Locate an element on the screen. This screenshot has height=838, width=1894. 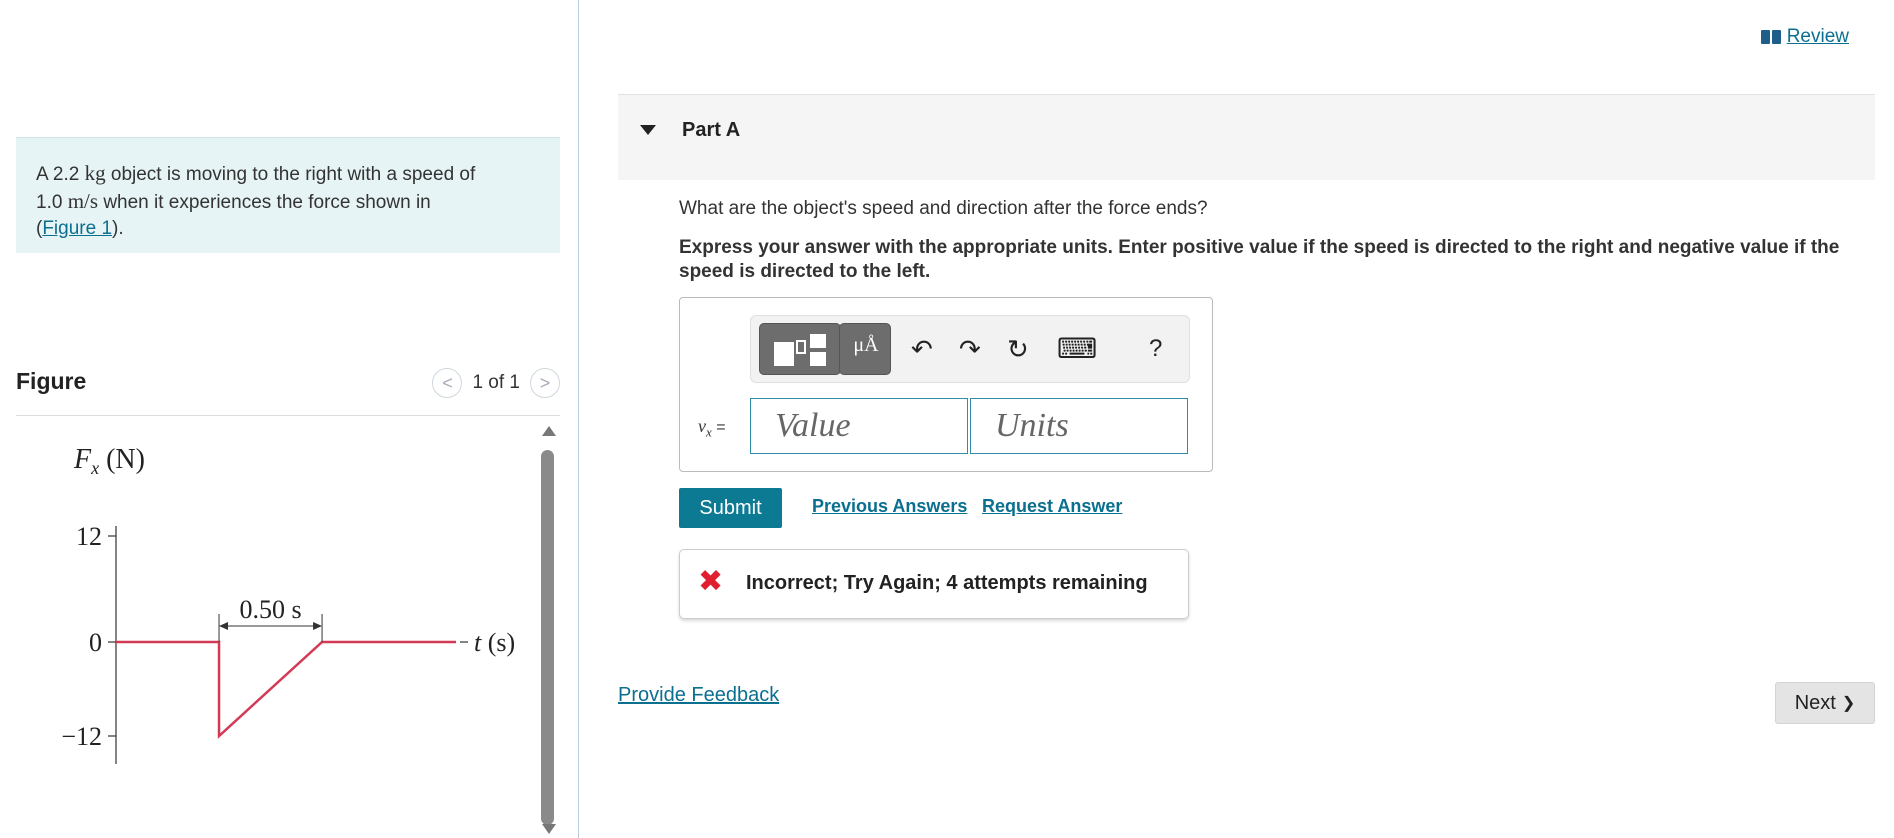
incorrect-icon: ✖ is located at coordinates (711, 581).